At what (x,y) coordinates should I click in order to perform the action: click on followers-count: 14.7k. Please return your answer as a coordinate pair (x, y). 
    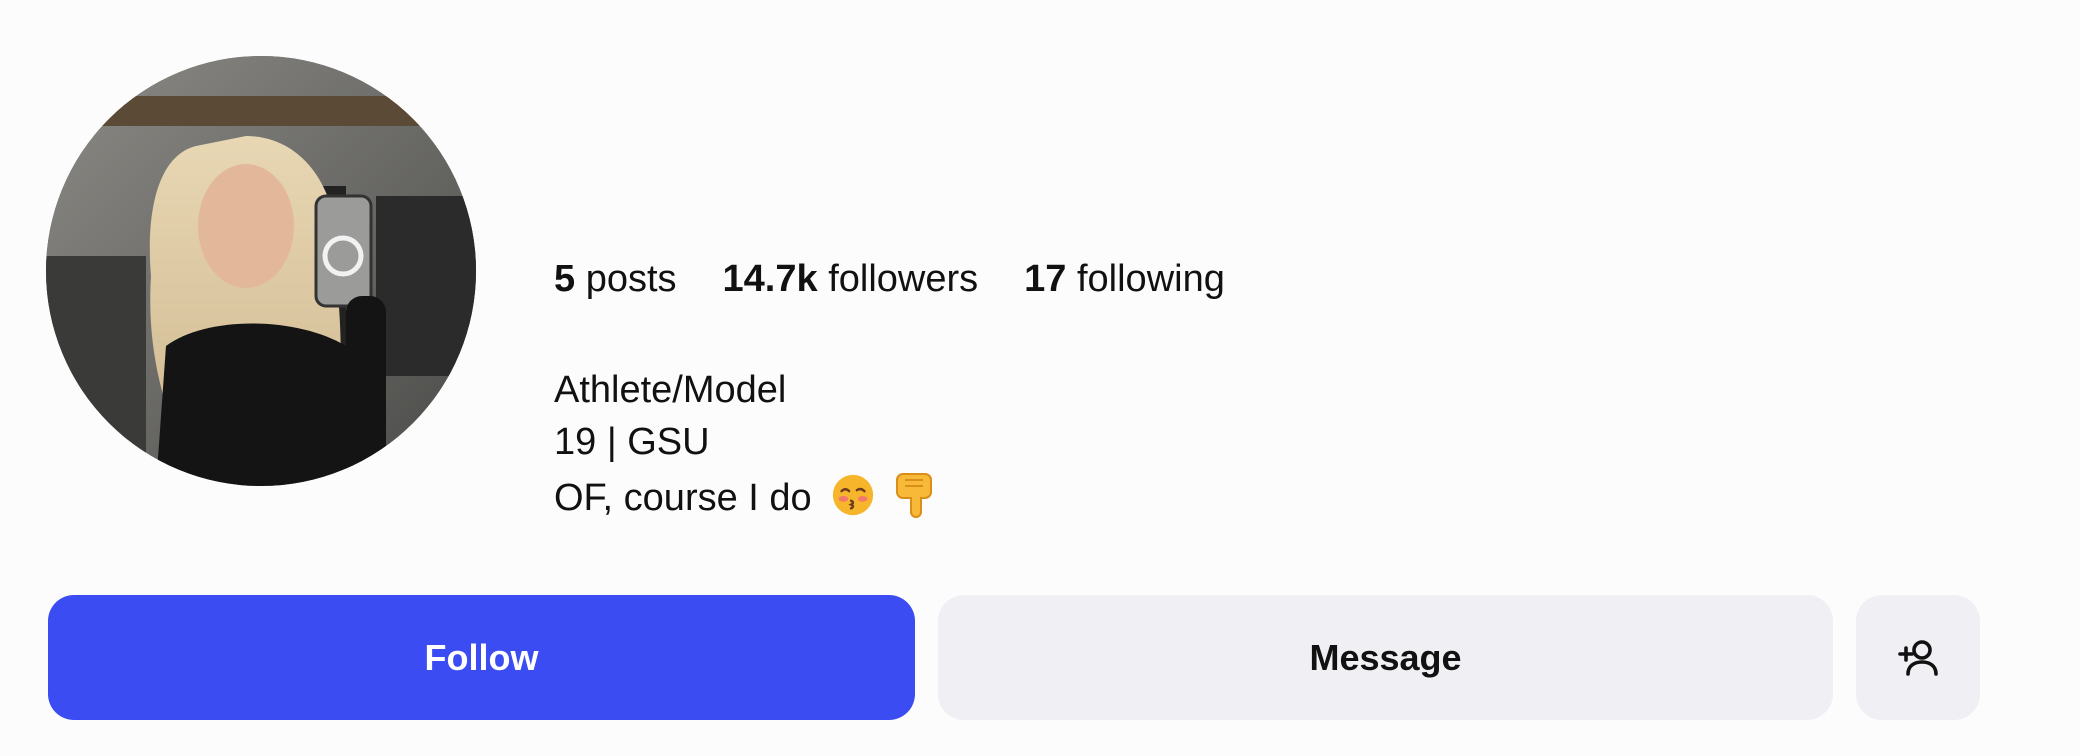
    Looking at the image, I should click on (770, 279).